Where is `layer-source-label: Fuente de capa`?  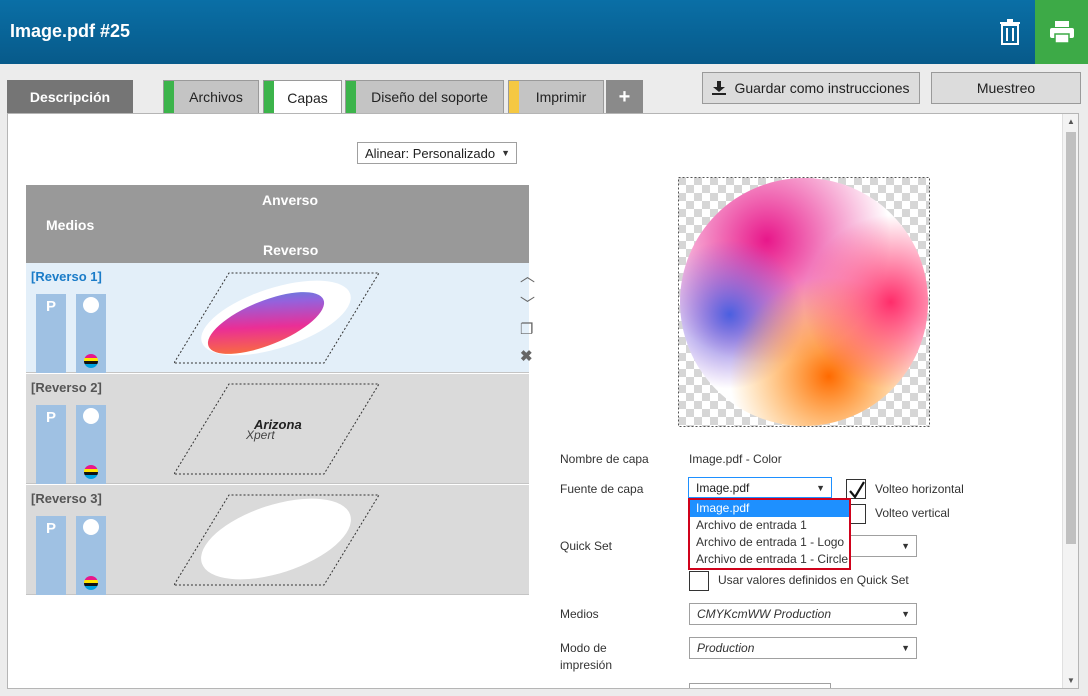
layer-source-label: Fuente de capa is located at coordinates (602, 489).